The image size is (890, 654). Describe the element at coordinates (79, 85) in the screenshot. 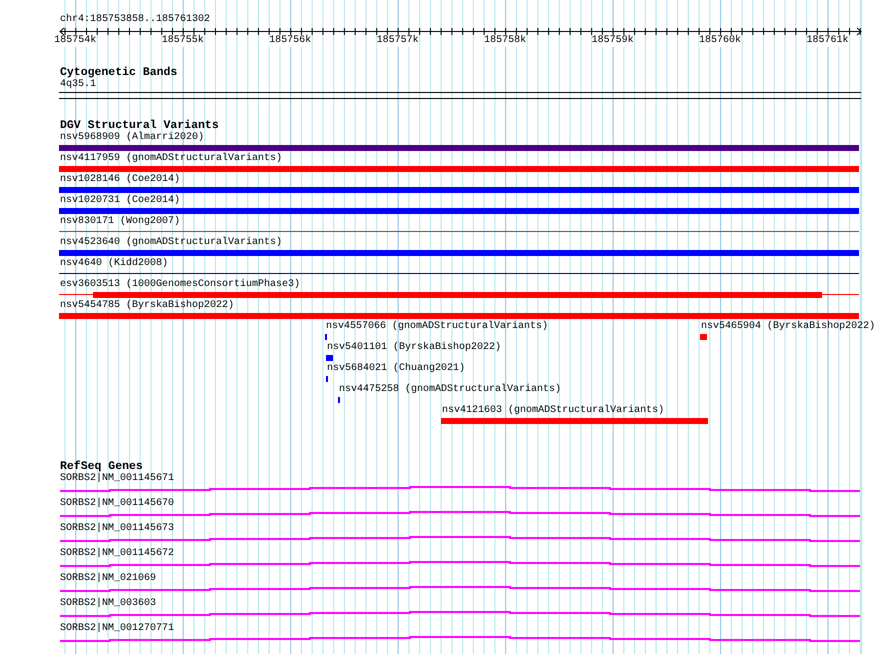

I see `band-label: 4q35.1` at that location.